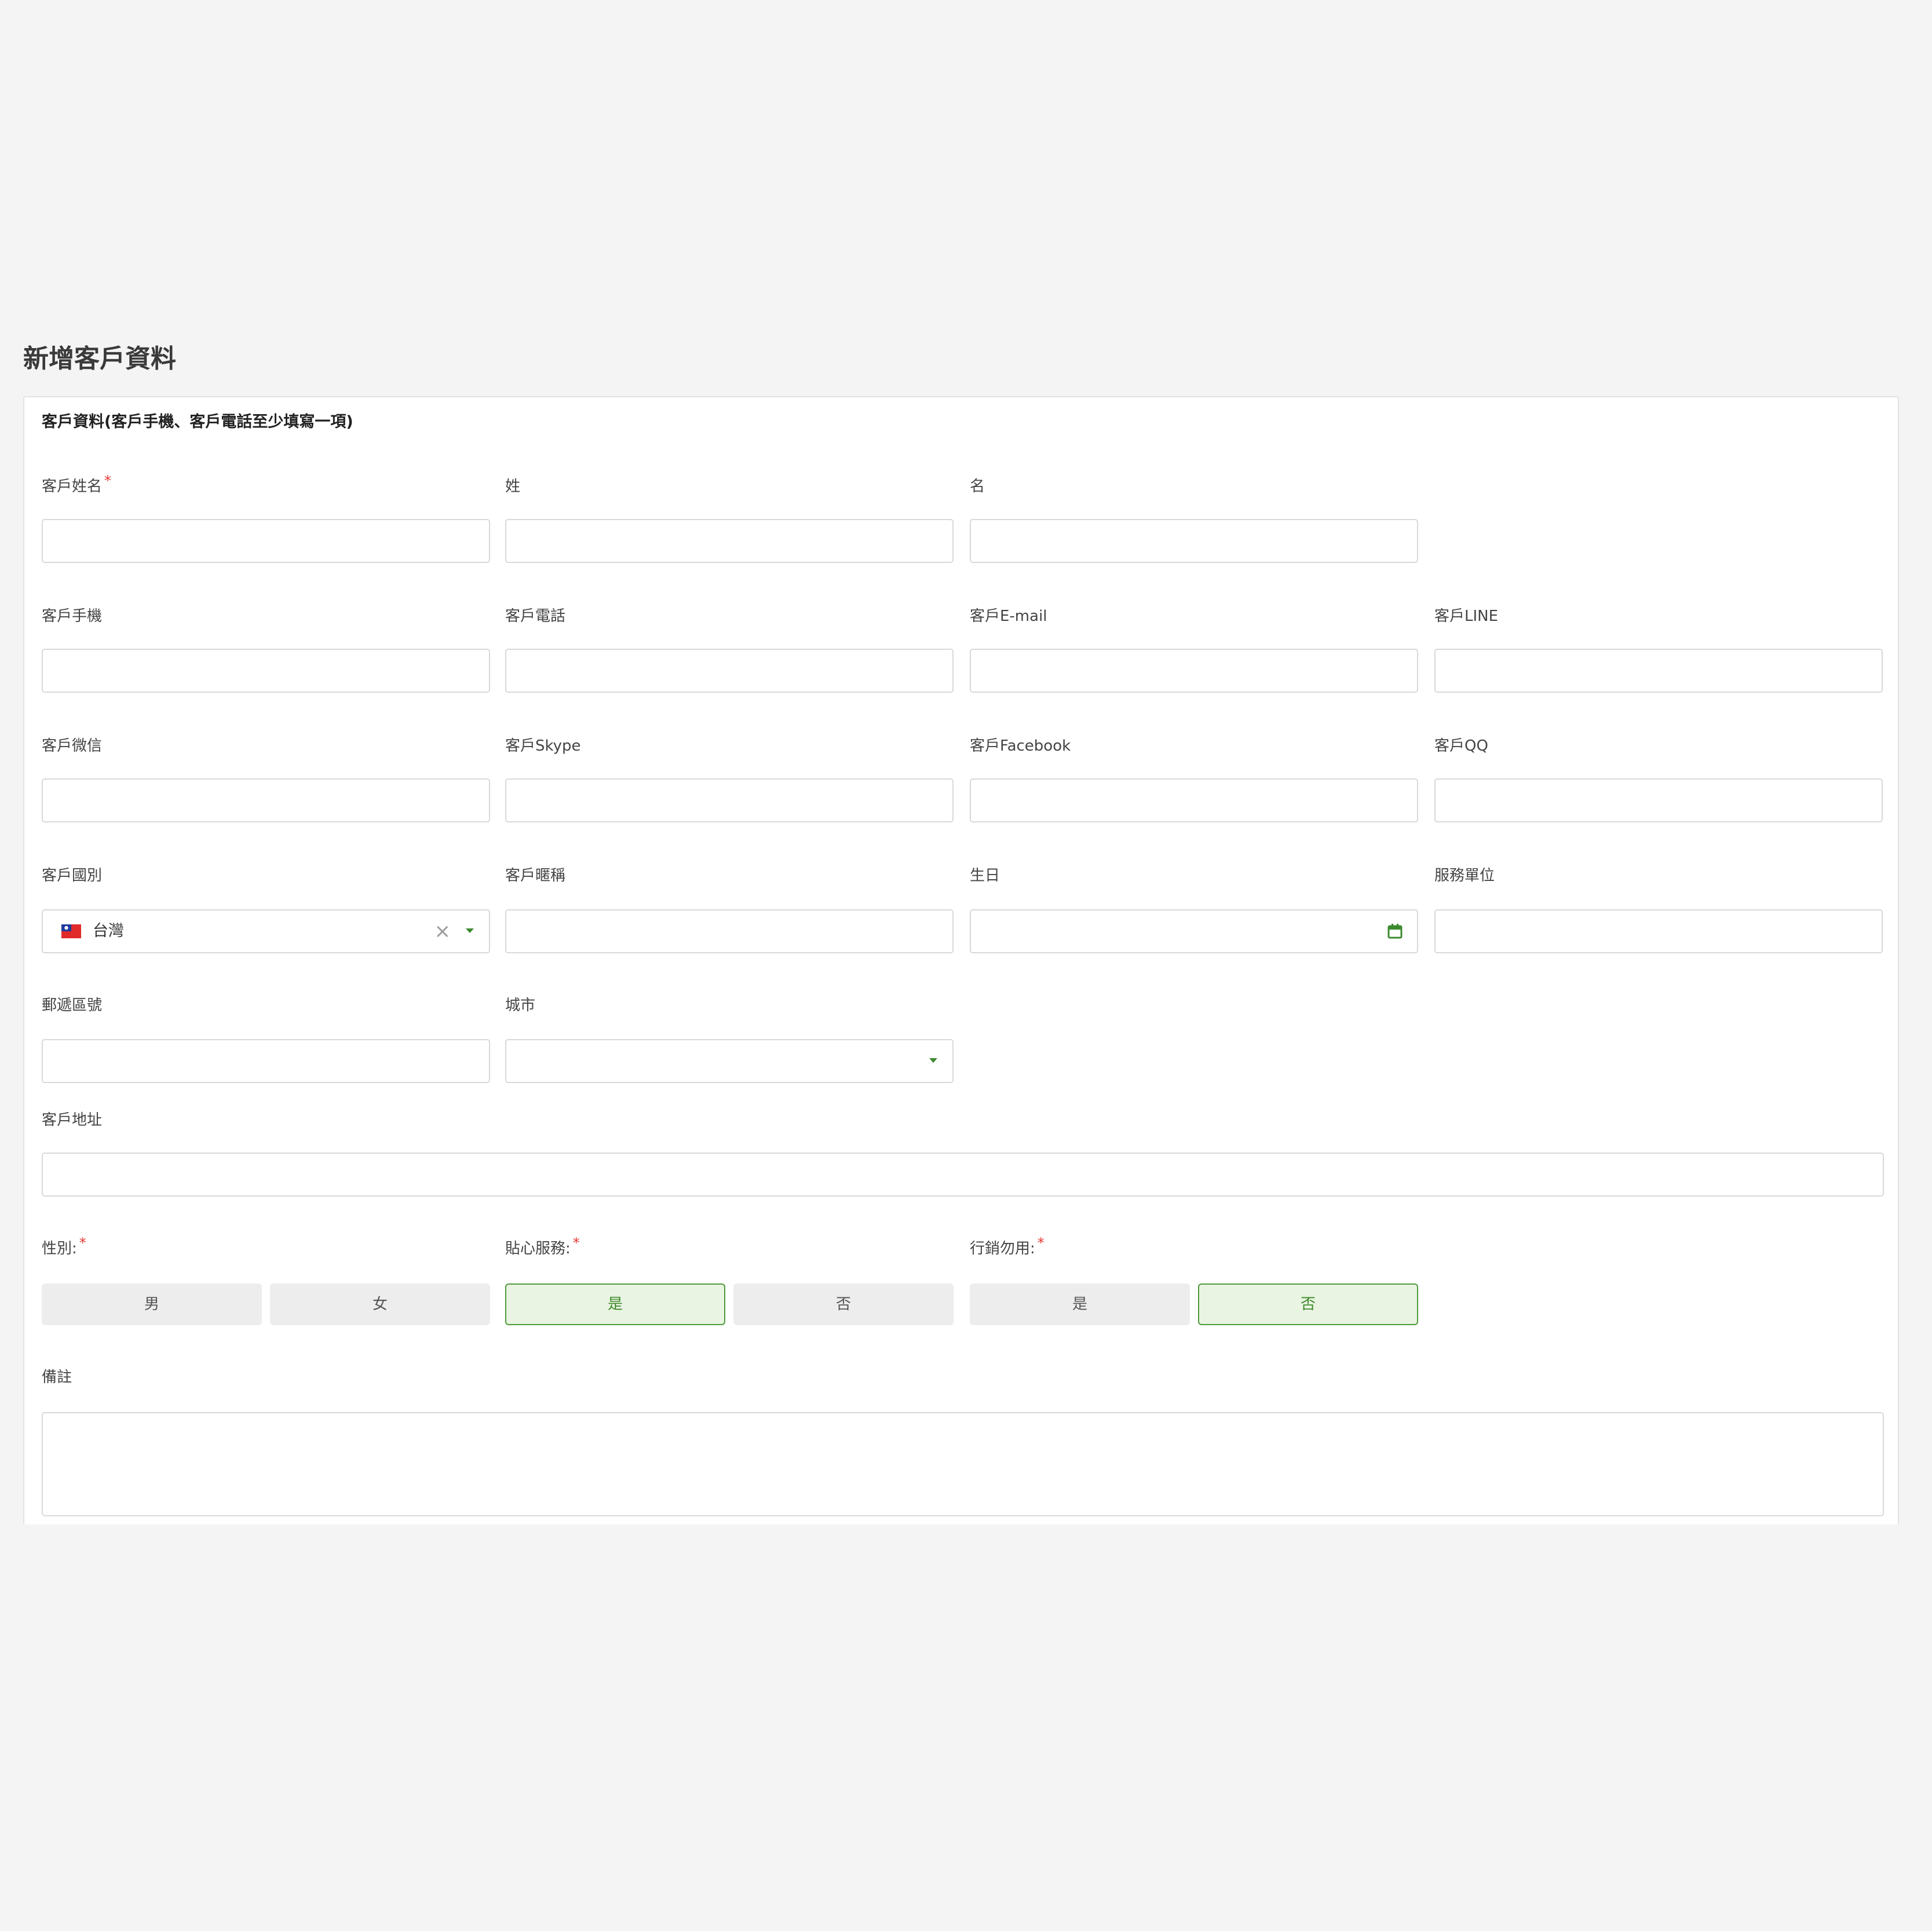 The image size is (1932, 1931). I want to click on marketing-opt-out-yes-button: 是, so click(1080, 1304).